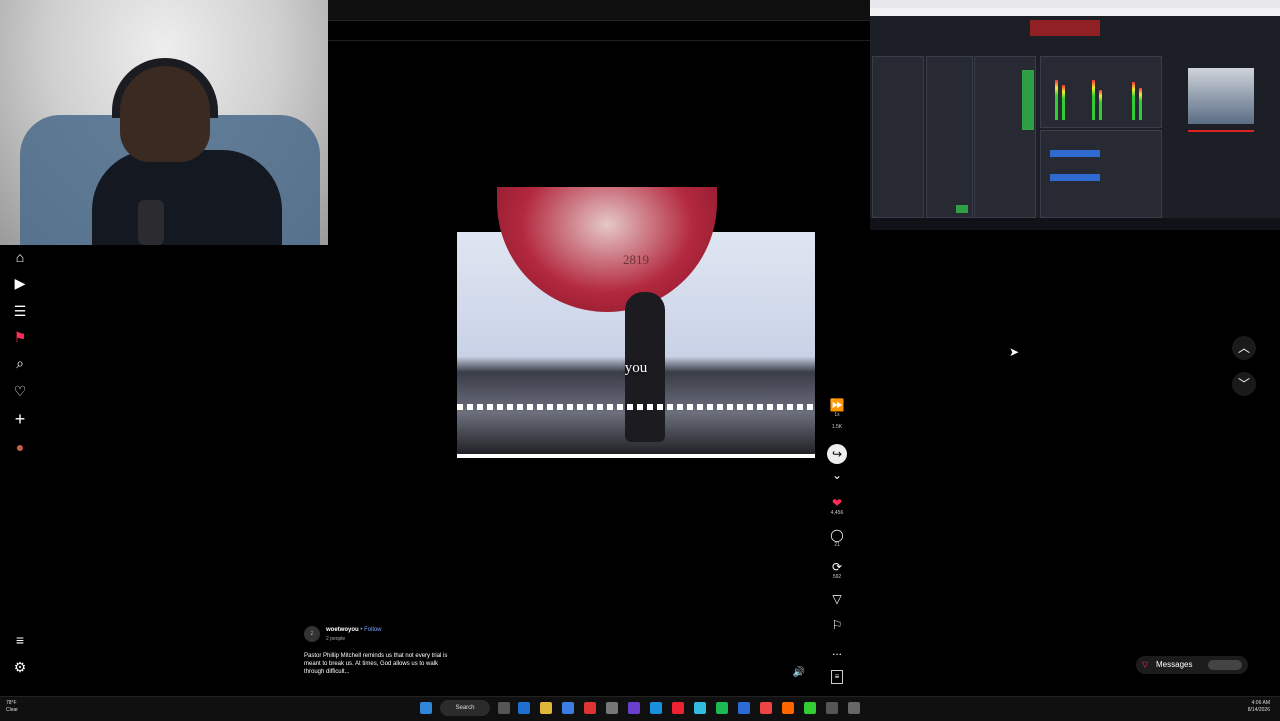 This screenshot has width=1280, height=721. What do you see at coordinates (590, 708) in the screenshot?
I see `youtube-icon` at bounding box center [590, 708].